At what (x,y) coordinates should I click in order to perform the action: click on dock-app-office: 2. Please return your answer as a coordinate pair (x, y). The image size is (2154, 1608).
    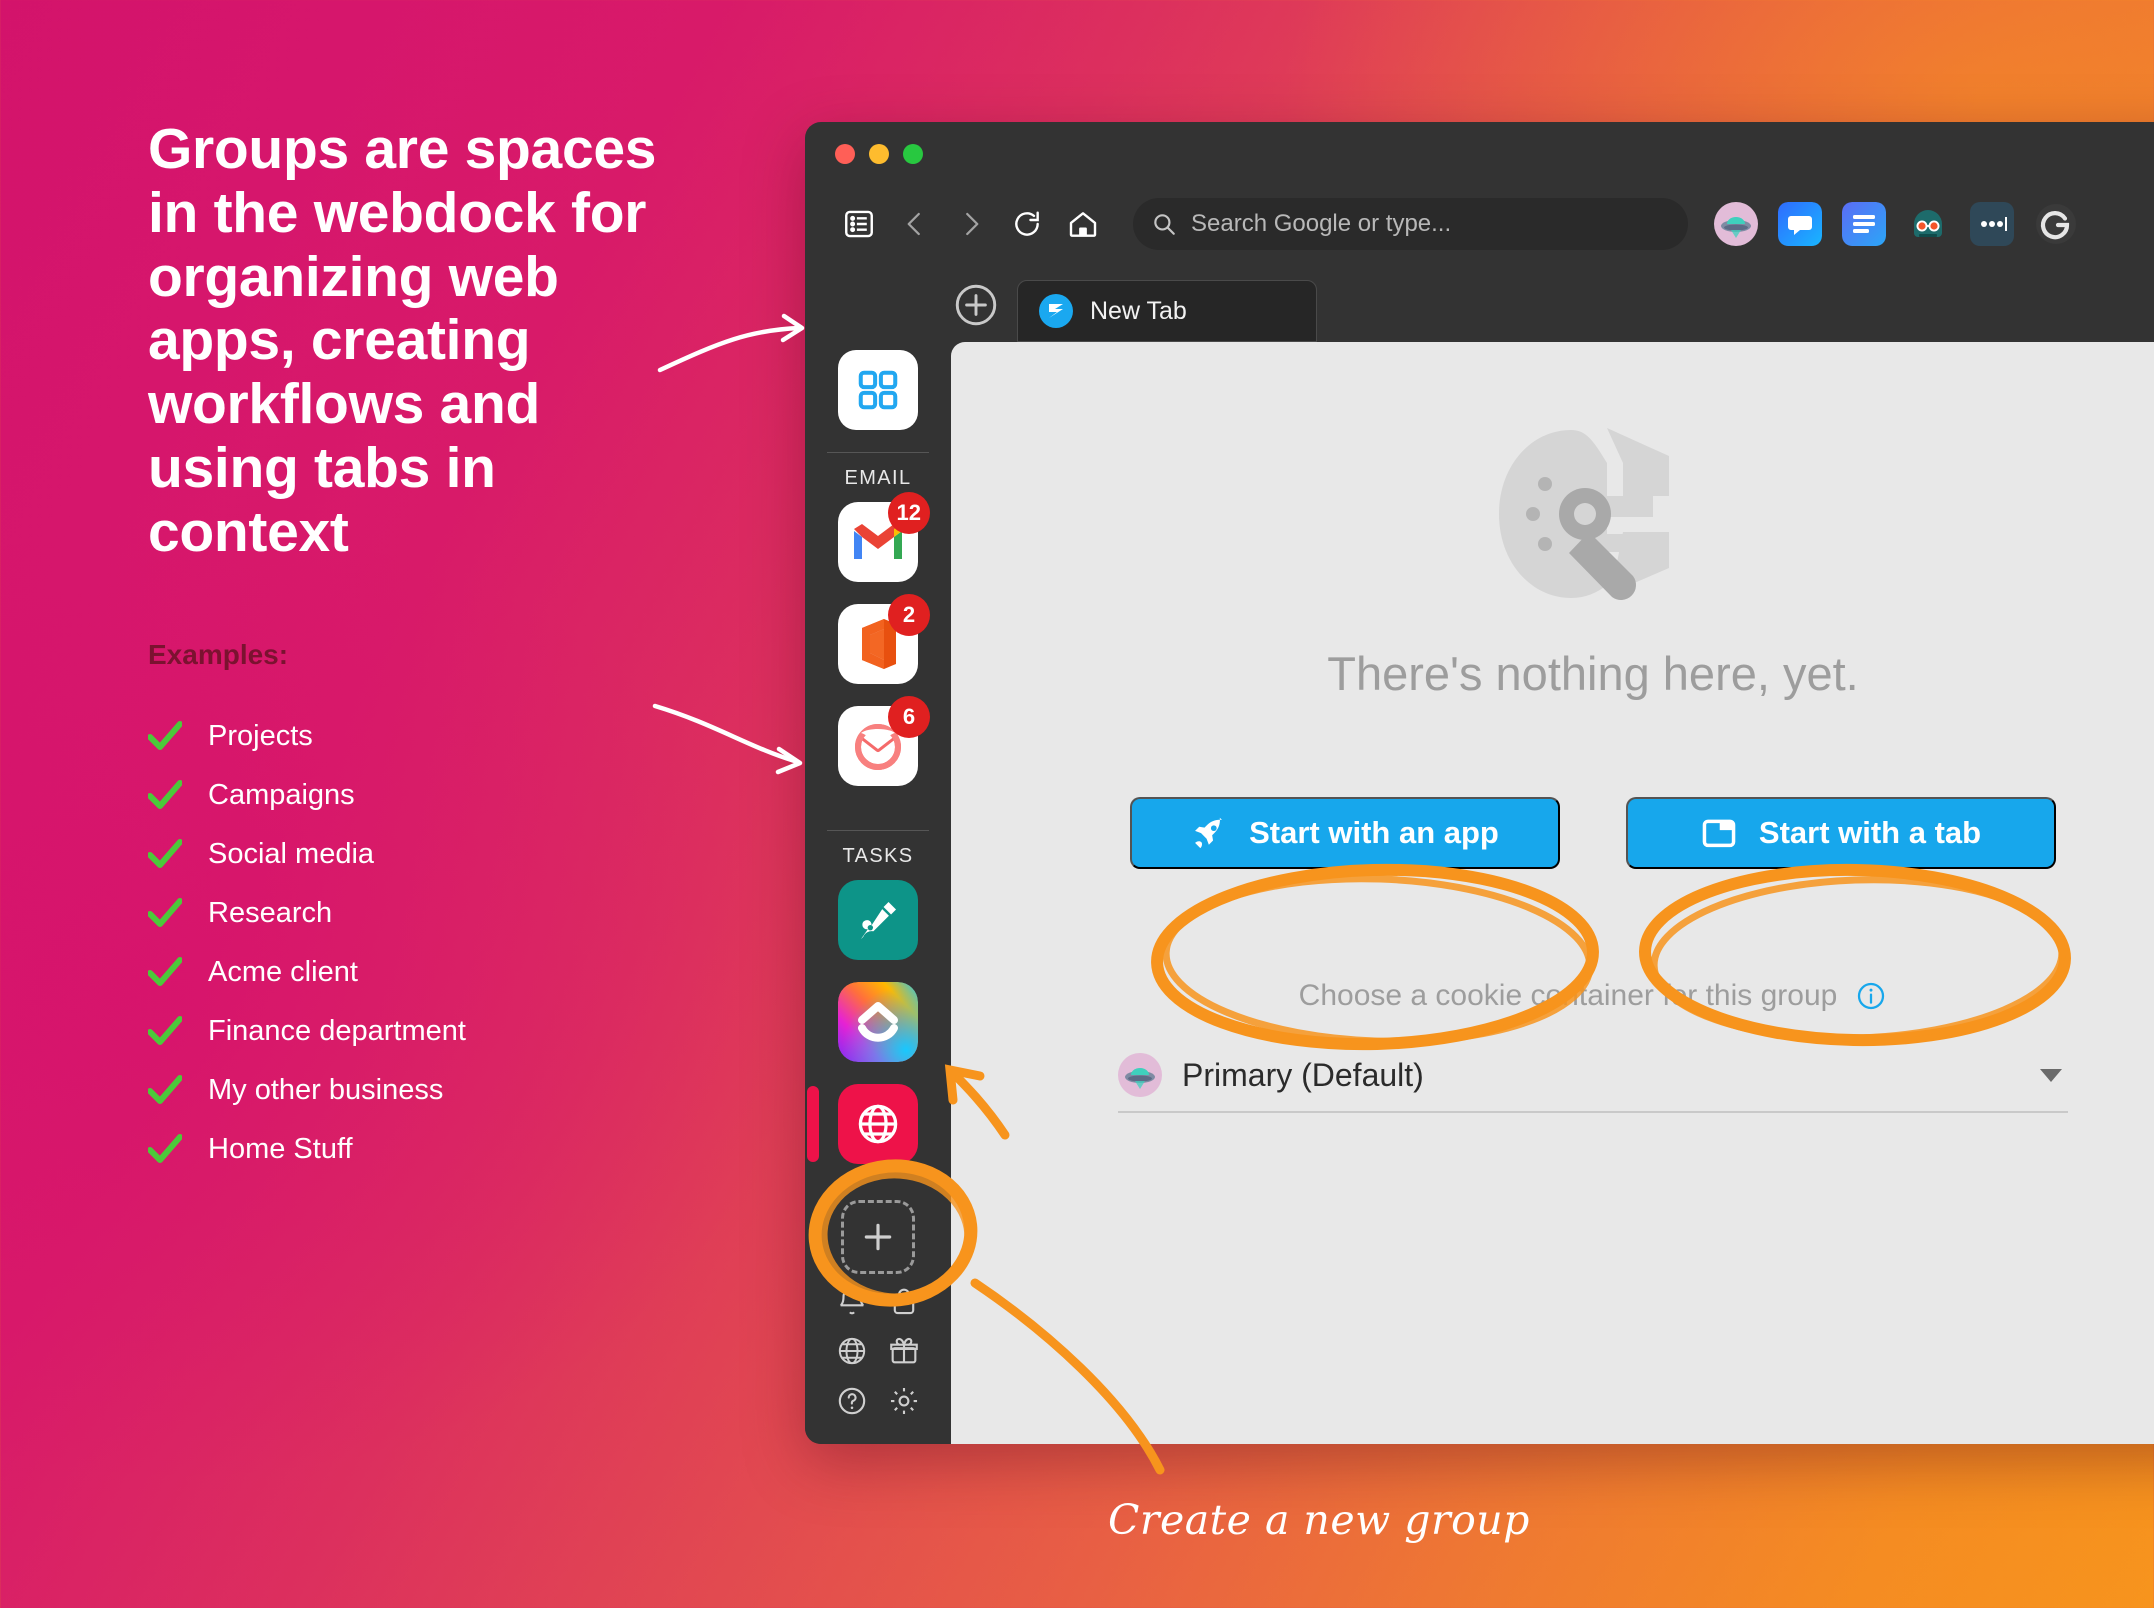
    Looking at the image, I should click on (884, 639).